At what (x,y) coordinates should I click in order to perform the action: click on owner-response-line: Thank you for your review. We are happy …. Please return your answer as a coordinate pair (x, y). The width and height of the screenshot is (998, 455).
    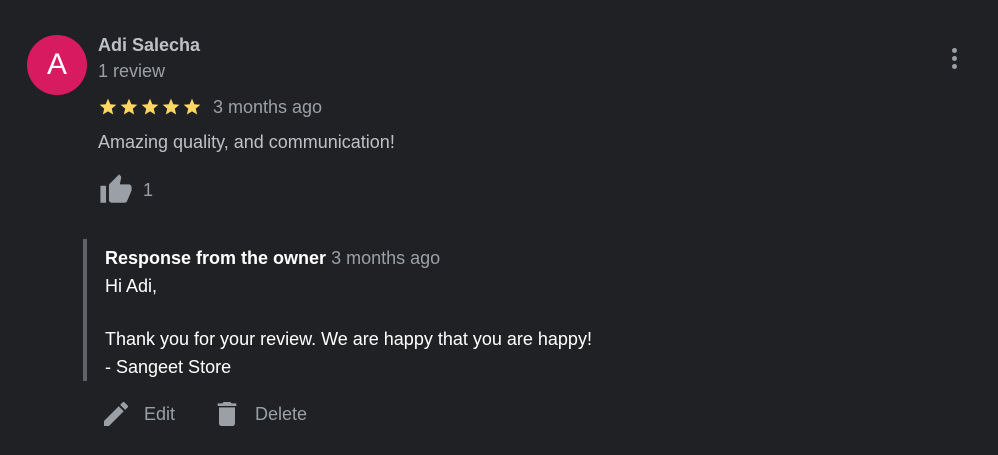
    Looking at the image, I should click on (348, 339).